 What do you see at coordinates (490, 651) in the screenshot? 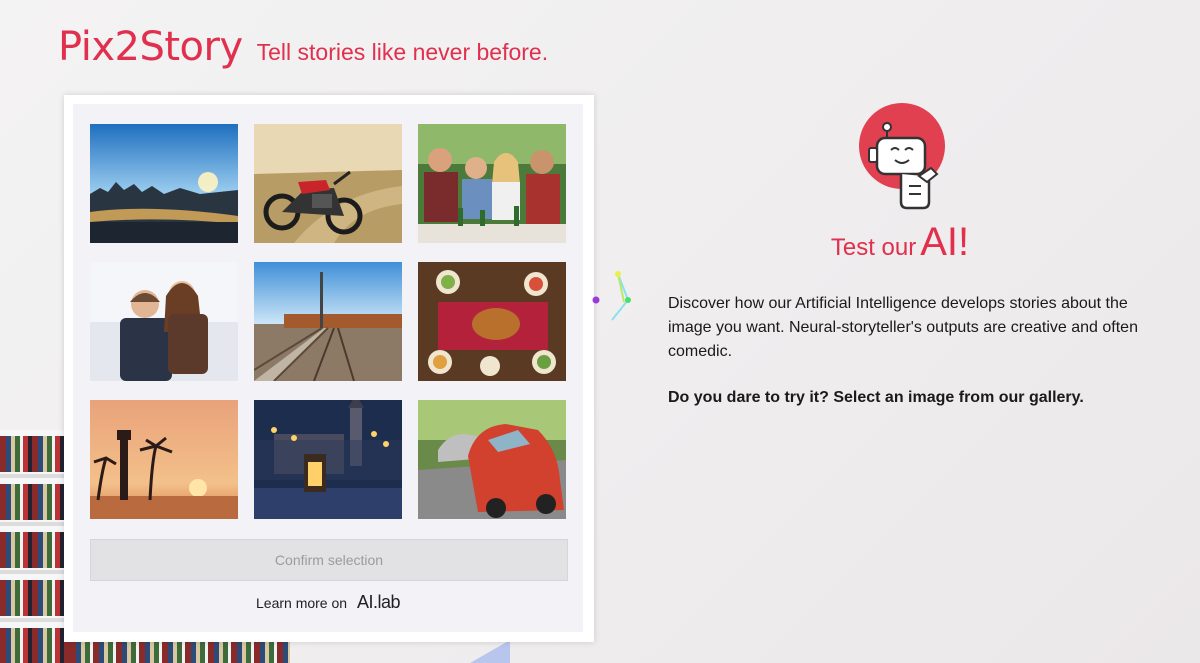
I see `decorative-wedge` at bounding box center [490, 651].